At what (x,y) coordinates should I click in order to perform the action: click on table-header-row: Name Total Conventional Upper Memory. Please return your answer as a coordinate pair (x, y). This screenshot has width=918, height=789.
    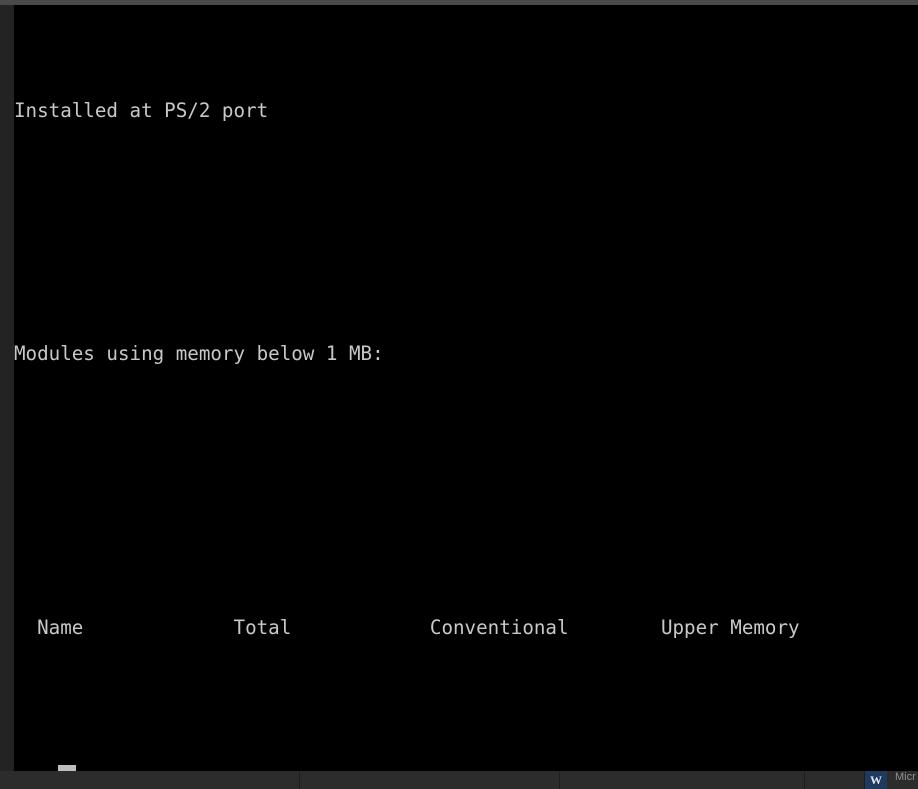
    Looking at the image, I should click on (407, 628).